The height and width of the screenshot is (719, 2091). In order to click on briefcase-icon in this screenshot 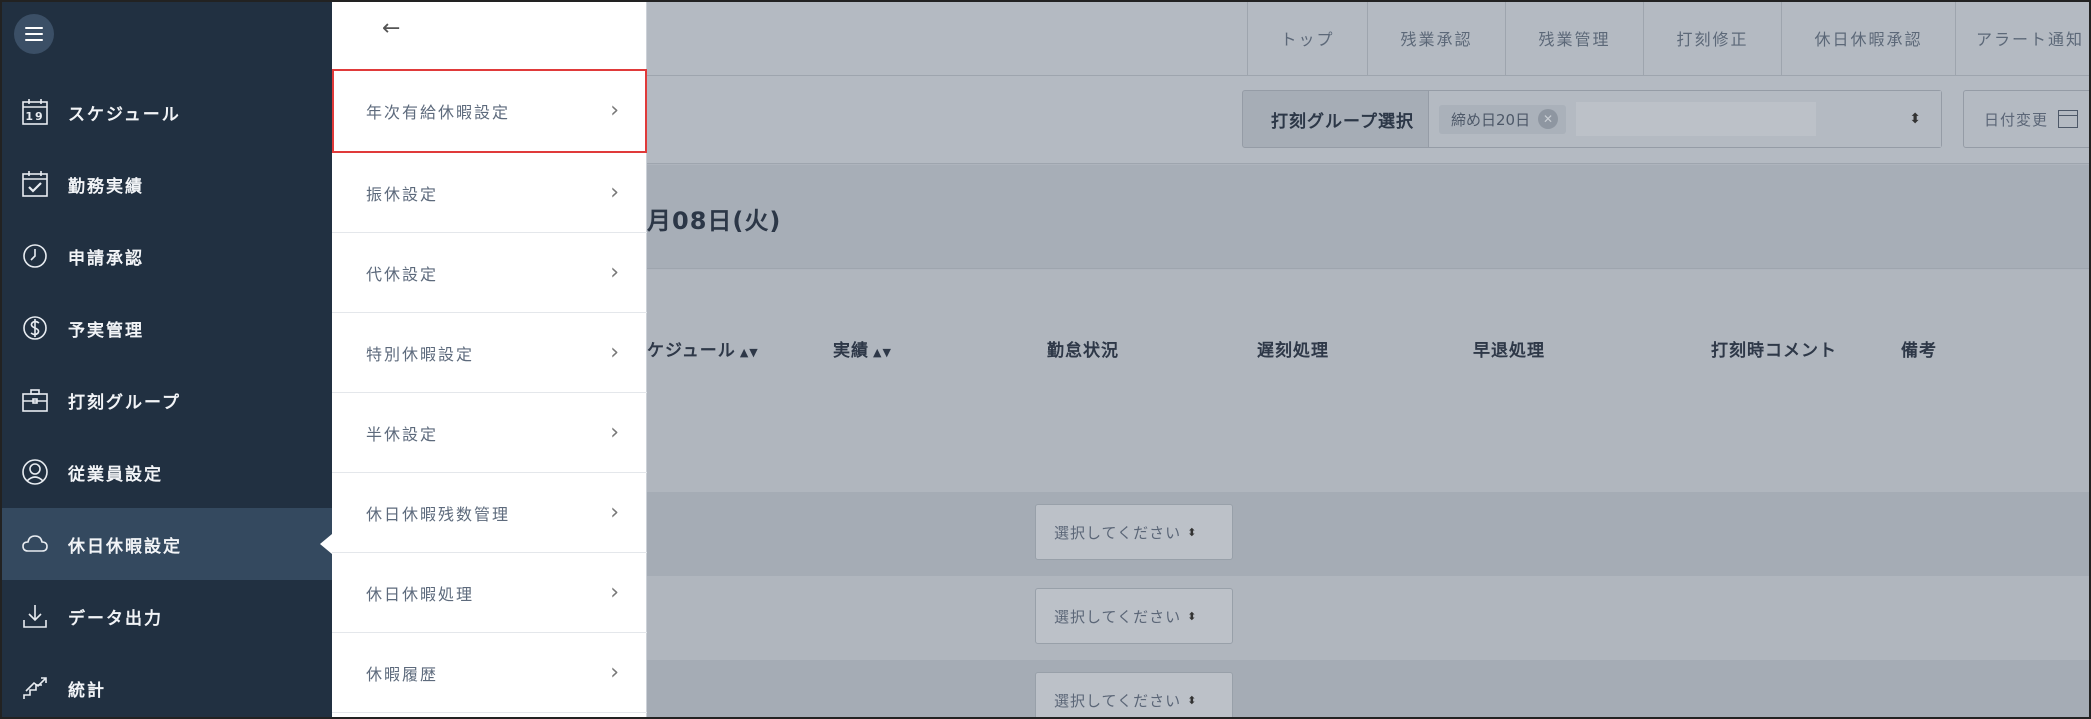, I will do `click(35, 400)`.